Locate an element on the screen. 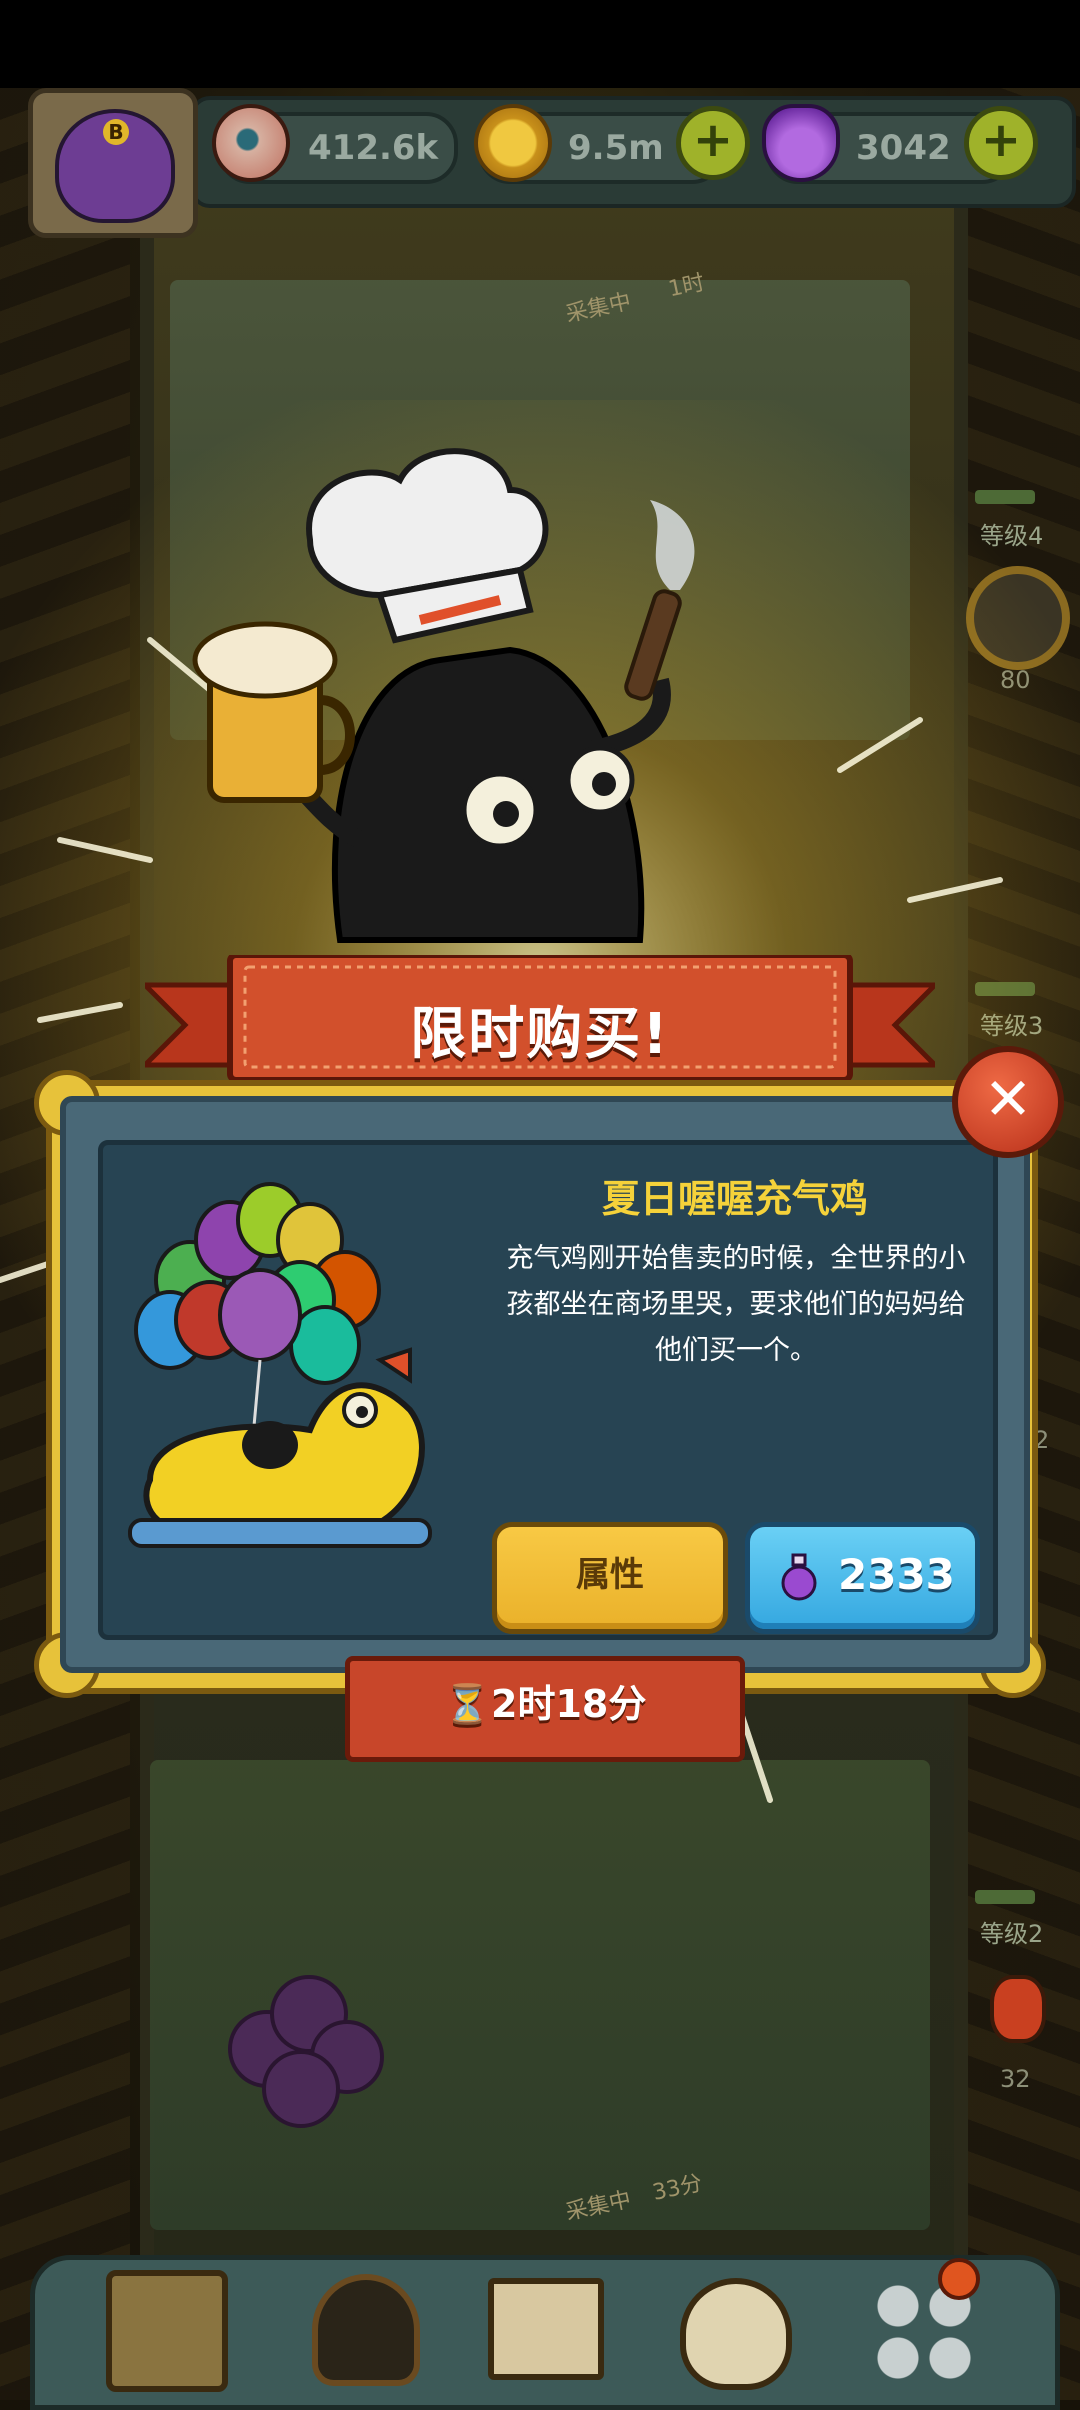  building-icon is located at coordinates (167, 2331).